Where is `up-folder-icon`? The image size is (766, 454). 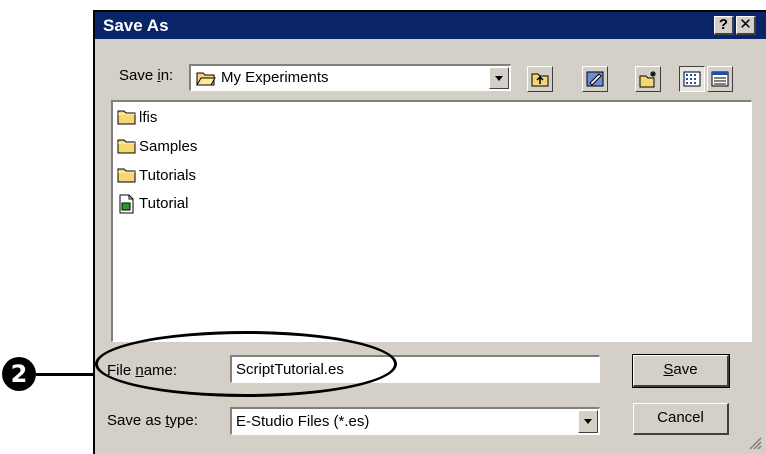 up-folder-icon is located at coordinates (540, 80).